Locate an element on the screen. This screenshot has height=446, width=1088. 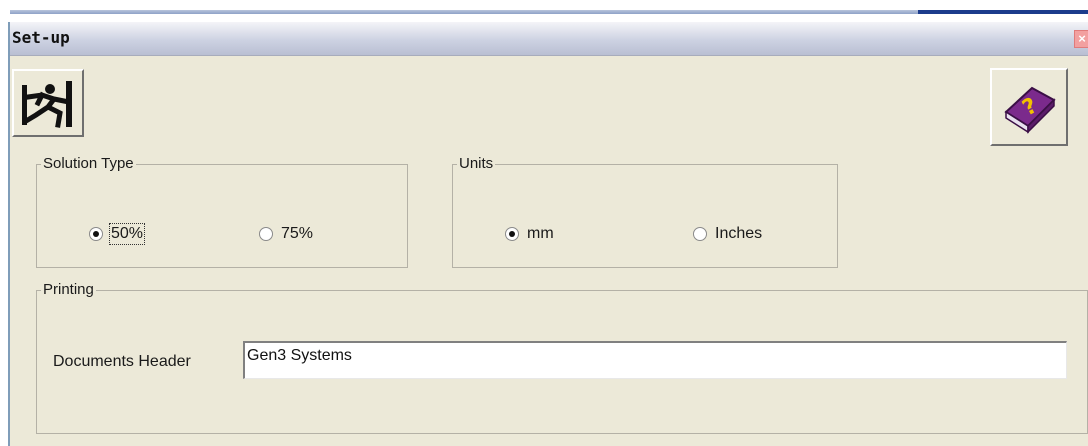
solution-50-label: 50% is located at coordinates (127, 234).